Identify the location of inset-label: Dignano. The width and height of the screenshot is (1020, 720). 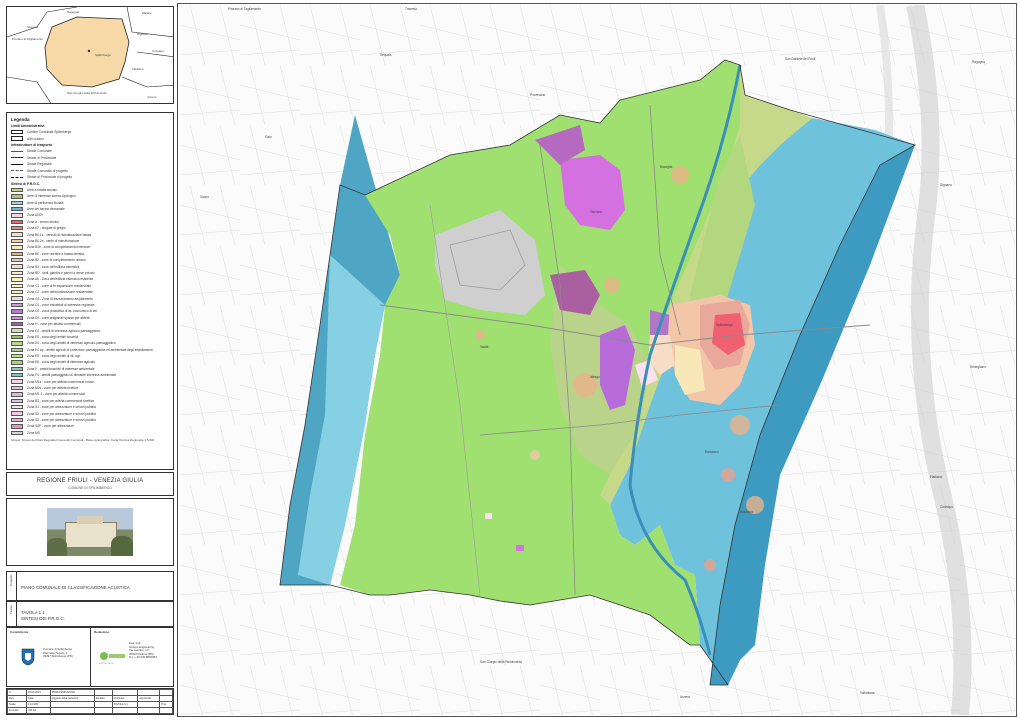
(143, 34).